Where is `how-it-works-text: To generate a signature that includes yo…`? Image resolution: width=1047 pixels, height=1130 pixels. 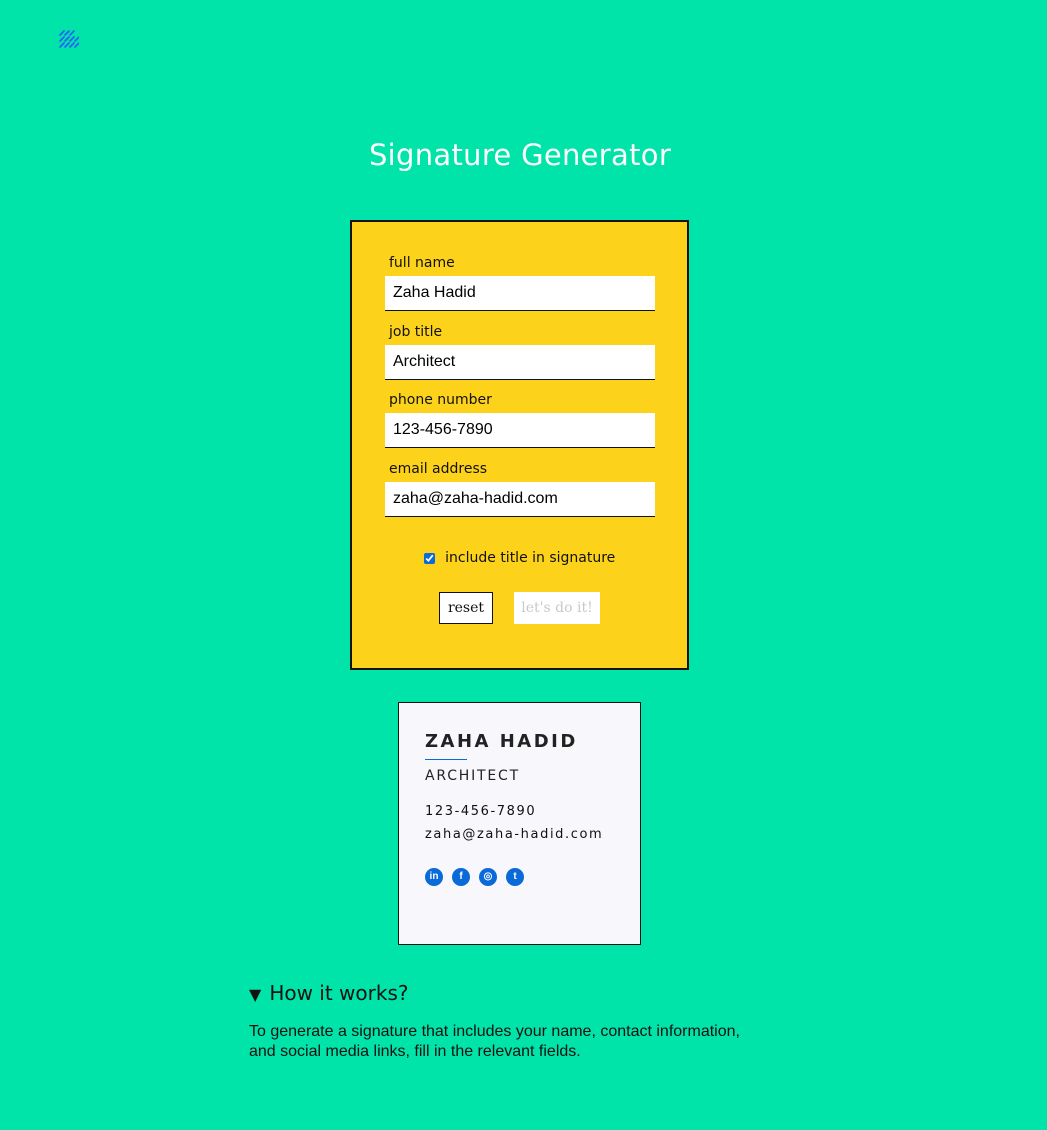
how-it-works-text: To generate a signature that includes yo… is located at coordinates (494, 1041).